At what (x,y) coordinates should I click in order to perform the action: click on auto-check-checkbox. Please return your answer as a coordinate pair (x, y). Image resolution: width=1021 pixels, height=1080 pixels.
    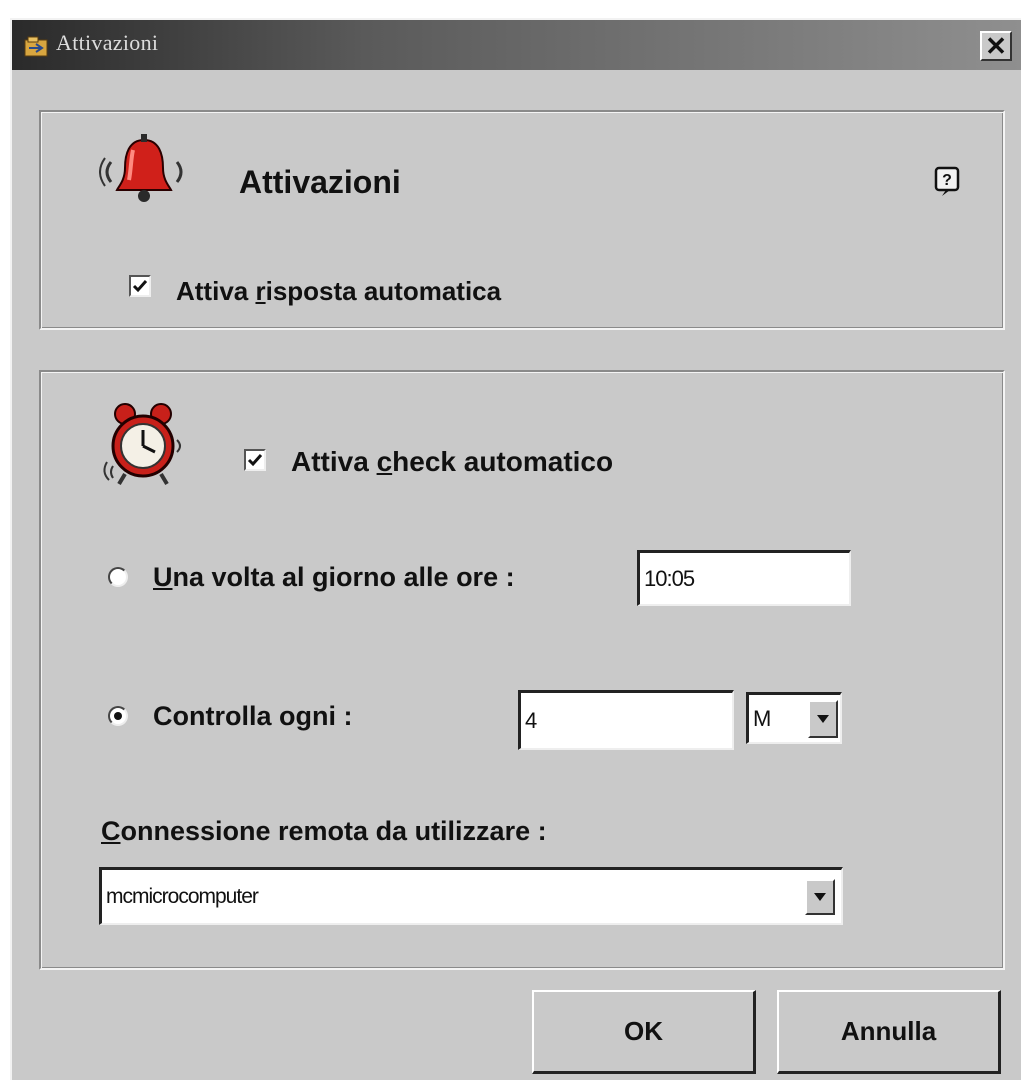
    Looking at the image, I should click on (255, 460).